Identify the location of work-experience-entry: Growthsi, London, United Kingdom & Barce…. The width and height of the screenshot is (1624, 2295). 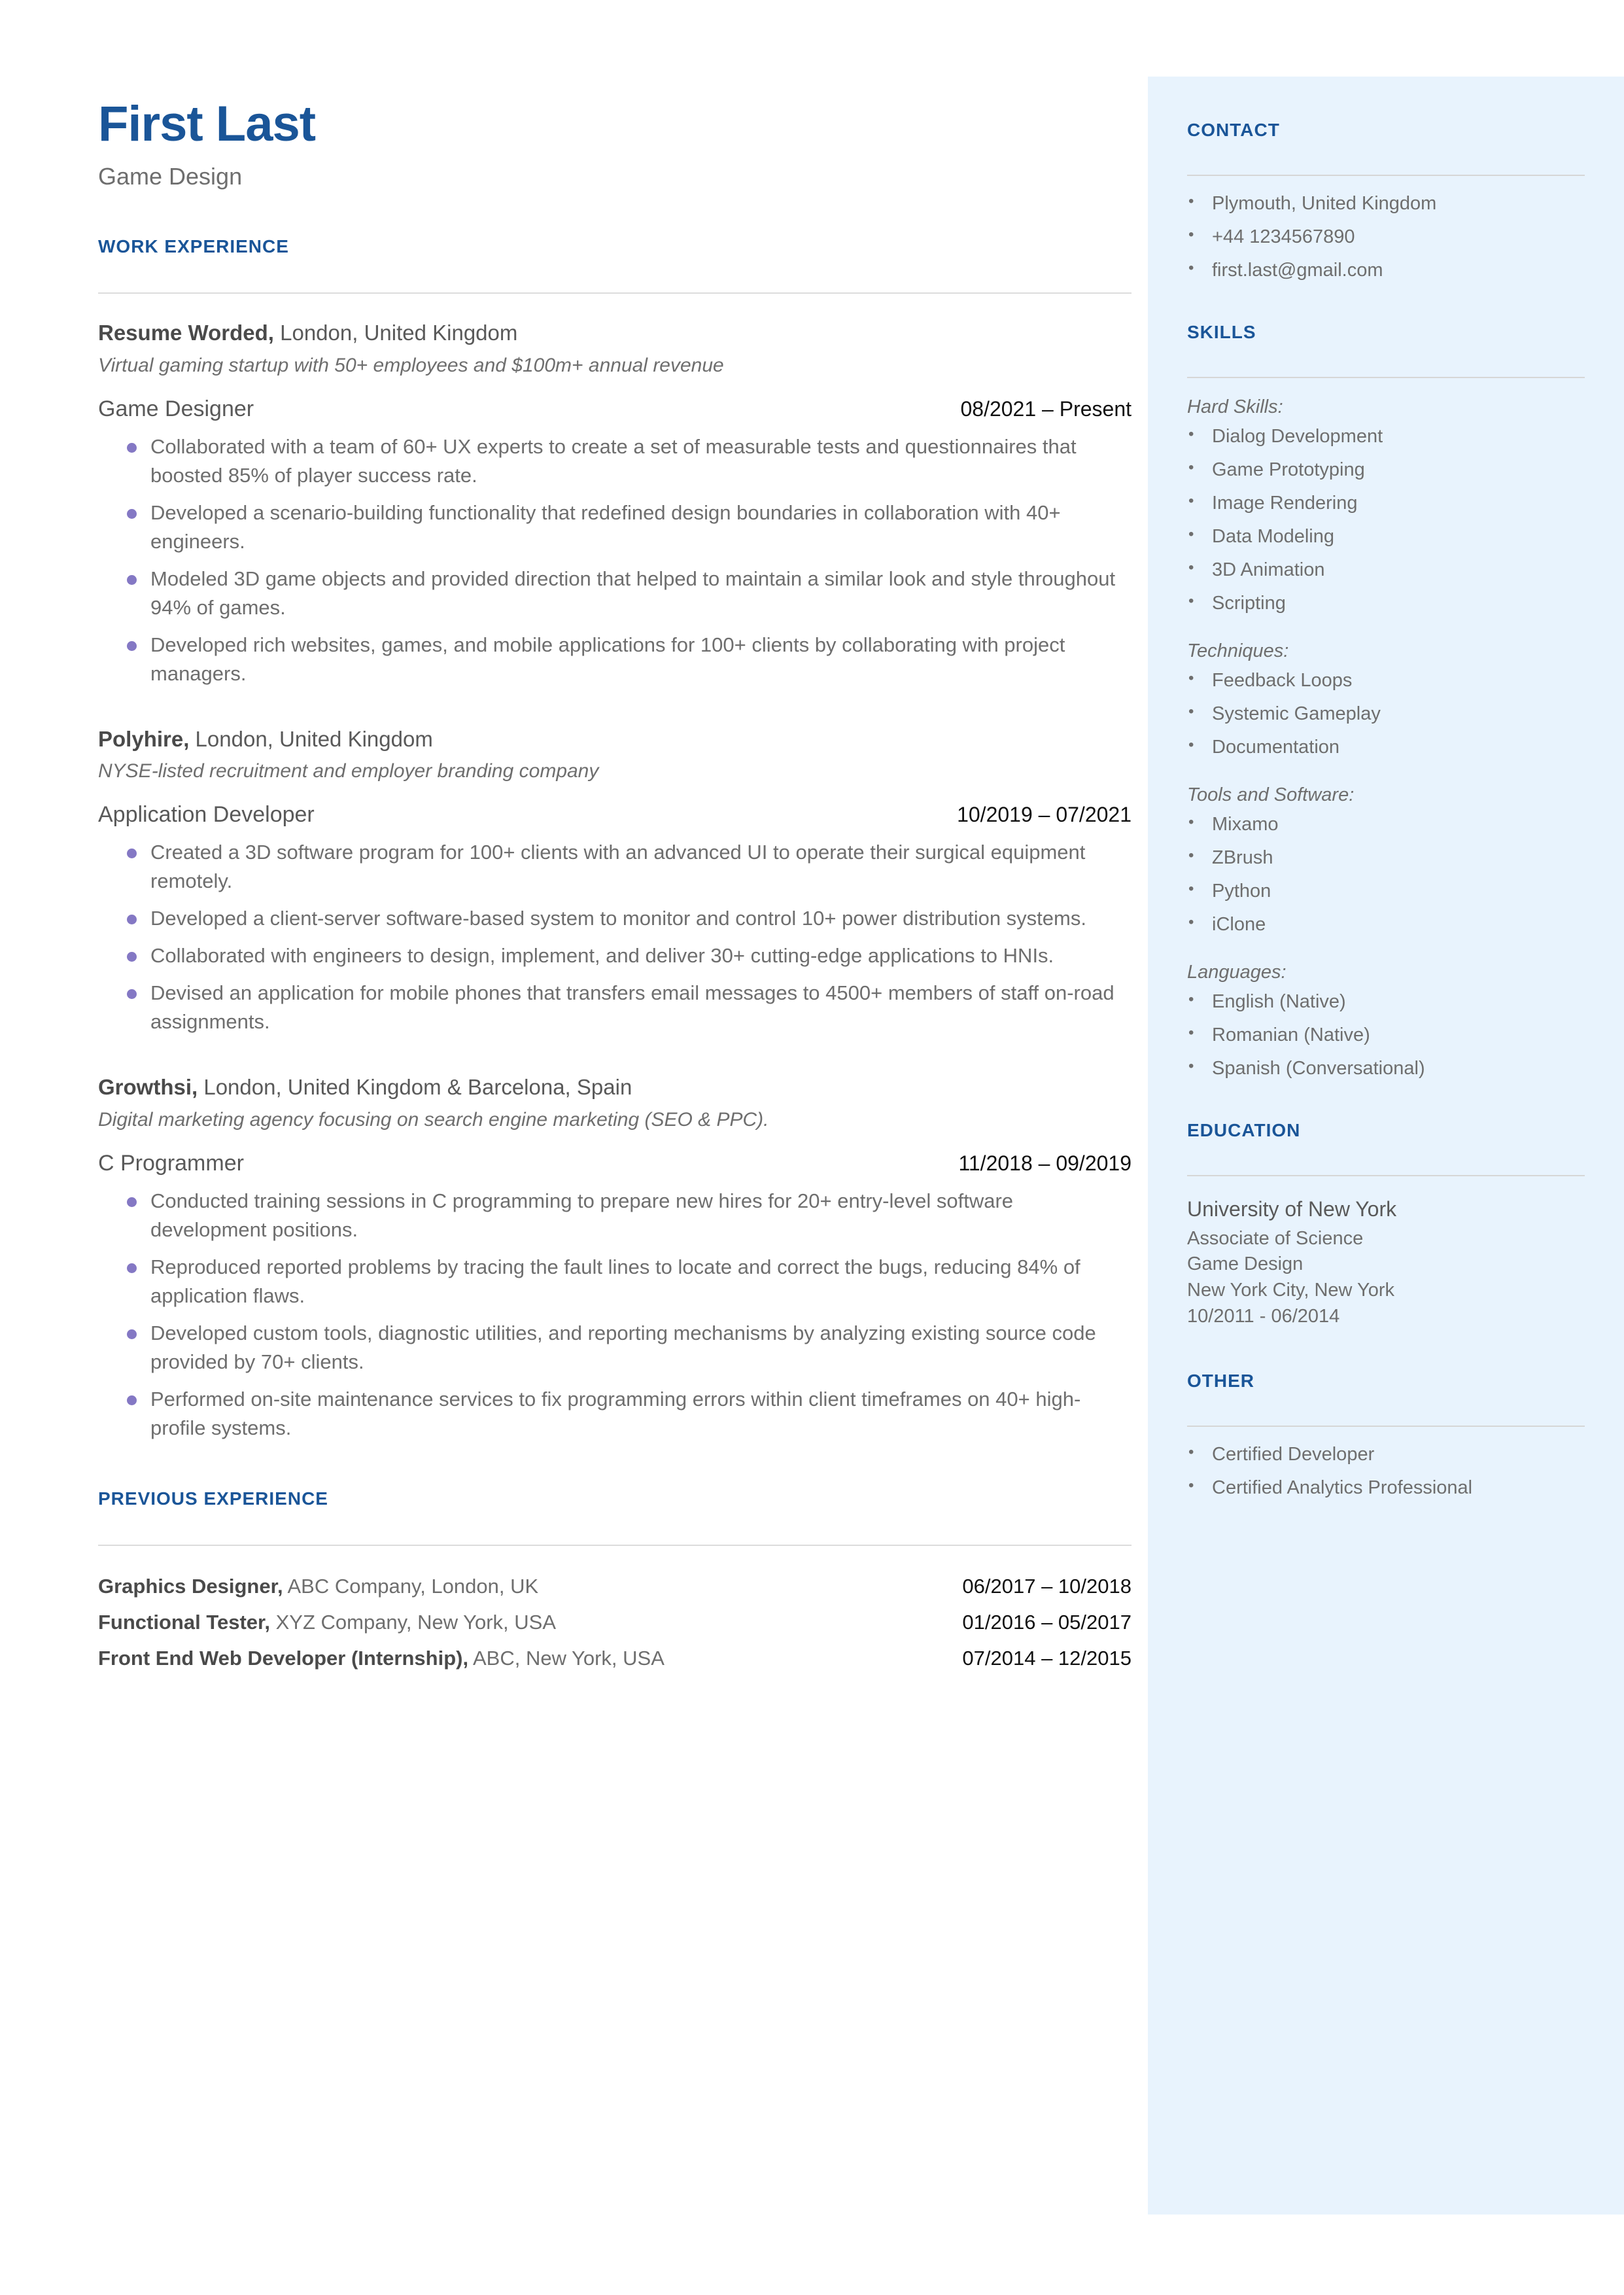
(615, 1258).